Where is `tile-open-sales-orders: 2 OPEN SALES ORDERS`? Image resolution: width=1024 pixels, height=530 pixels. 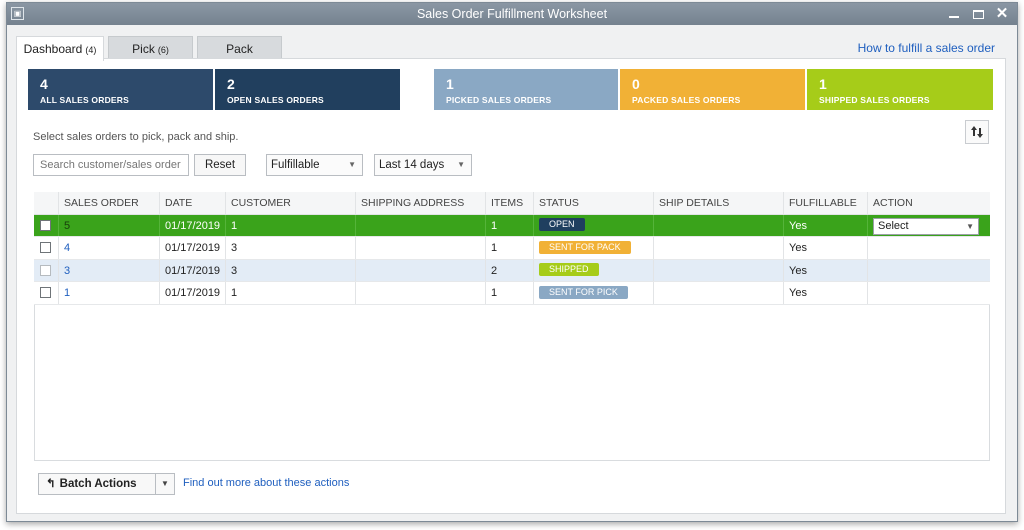
tile-open-sales-orders: 2 OPEN SALES ORDERS is located at coordinates (307, 89).